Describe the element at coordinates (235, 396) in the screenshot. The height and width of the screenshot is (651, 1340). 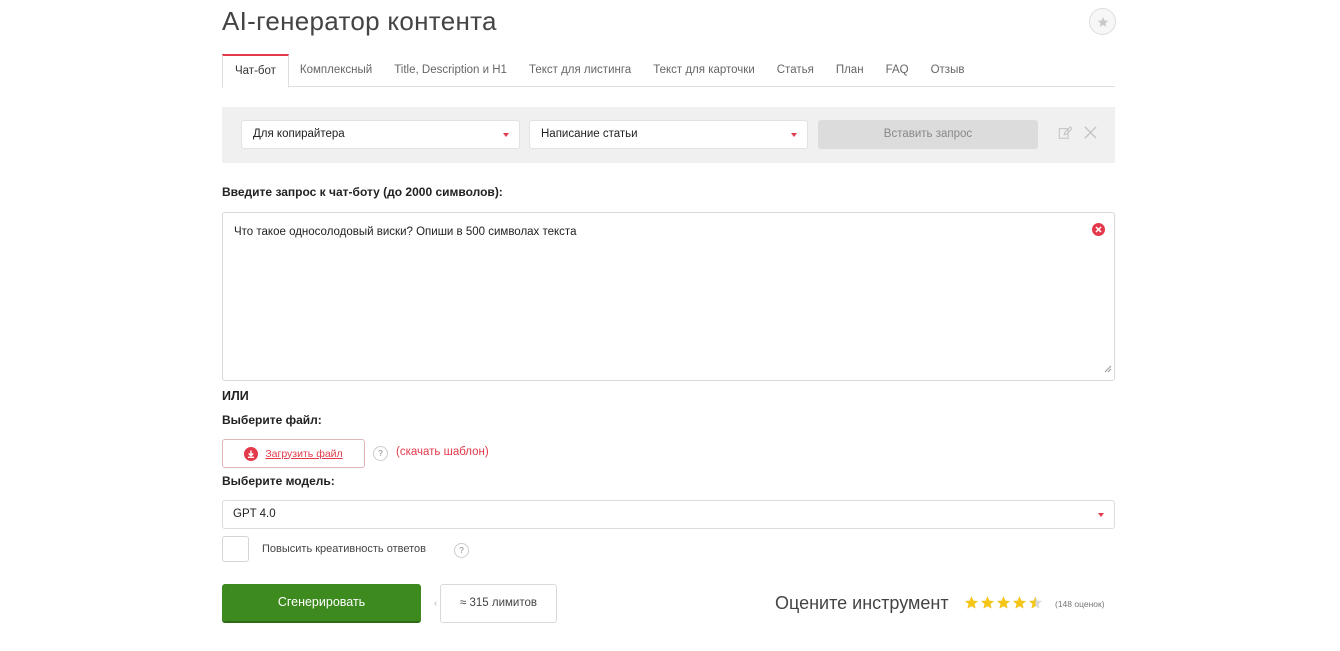
I see `or-divider: ИЛИ` at that location.